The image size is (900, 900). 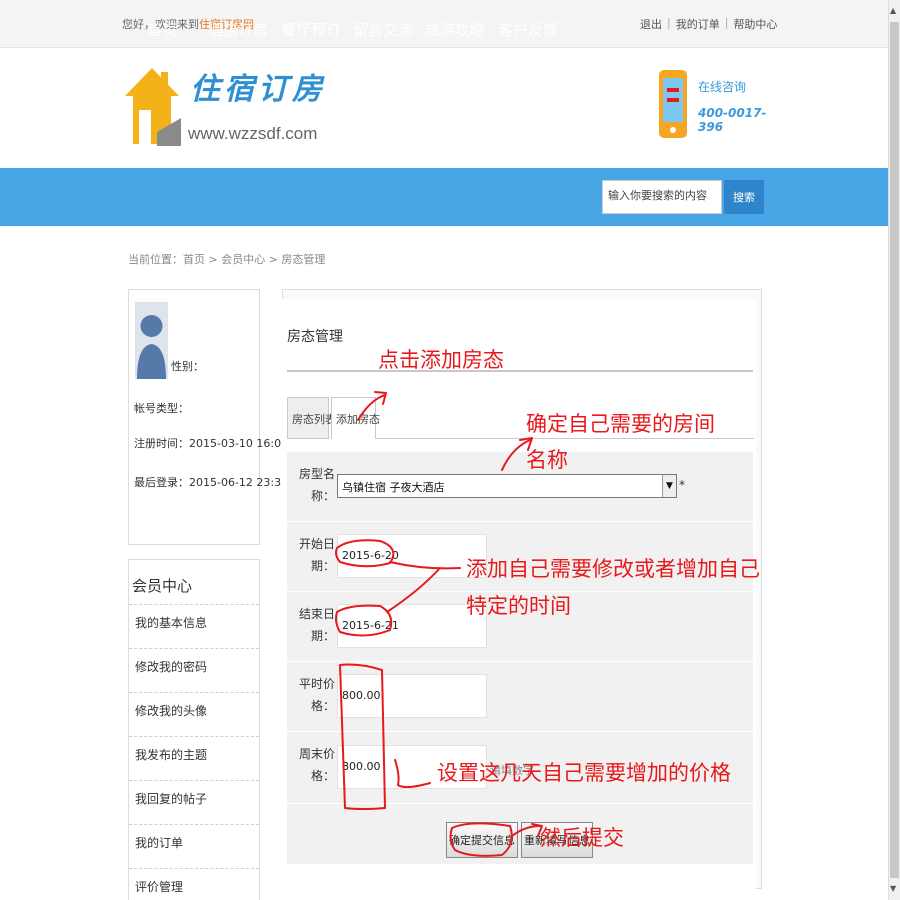 What do you see at coordinates (355, 418) in the screenshot?
I see `tab-add-room-status: 添加房态` at bounding box center [355, 418].